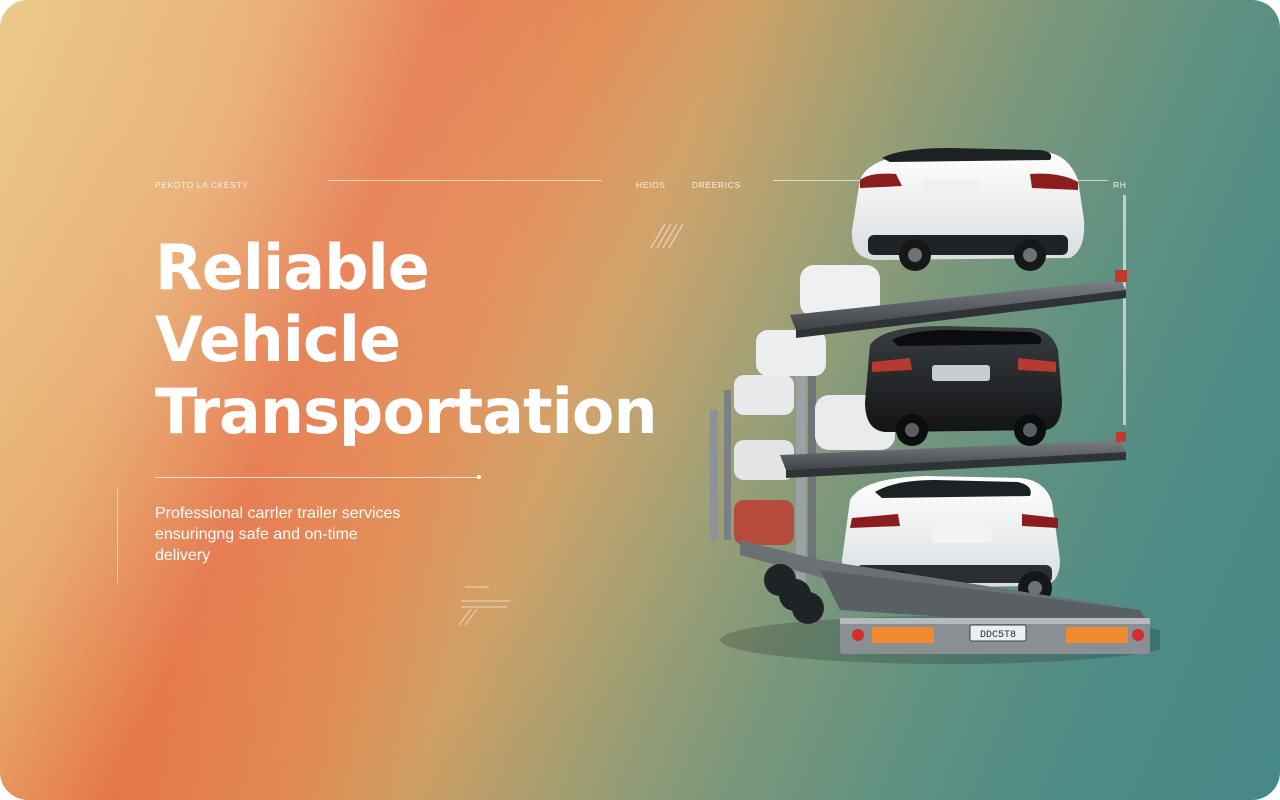  What do you see at coordinates (406, 339) in the screenshot?
I see `hero-heading: Reliable Vehicle Transportation` at bounding box center [406, 339].